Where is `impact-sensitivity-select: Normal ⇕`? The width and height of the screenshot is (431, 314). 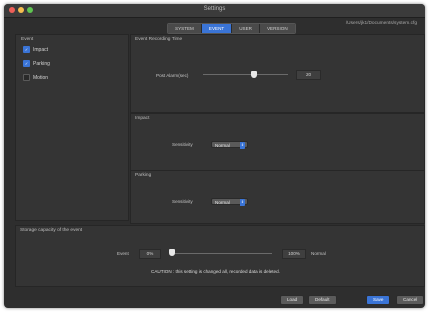
impact-sensitivity-select: Normal ⇕ is located at coordinates (229, 145).